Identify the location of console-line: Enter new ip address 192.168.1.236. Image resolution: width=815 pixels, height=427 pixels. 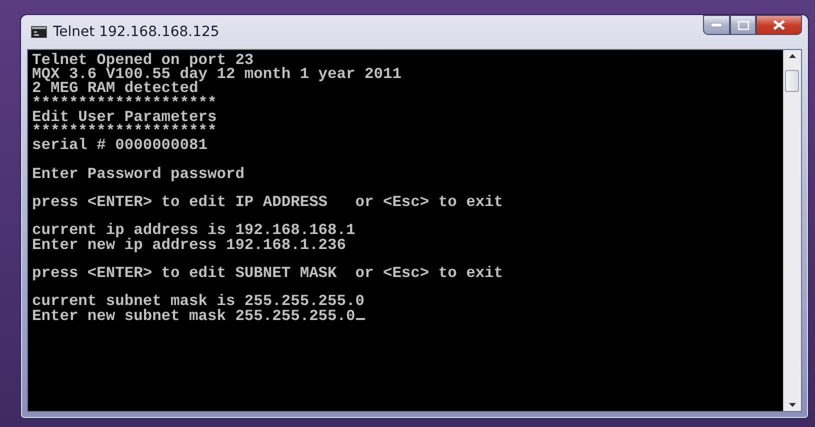
(190, 245).